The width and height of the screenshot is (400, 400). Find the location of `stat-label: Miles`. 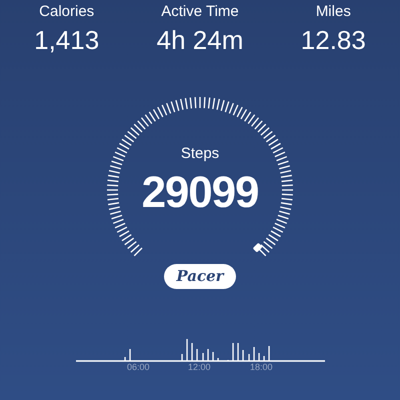

stat-label: Miles is located at coordinates (333, 11).